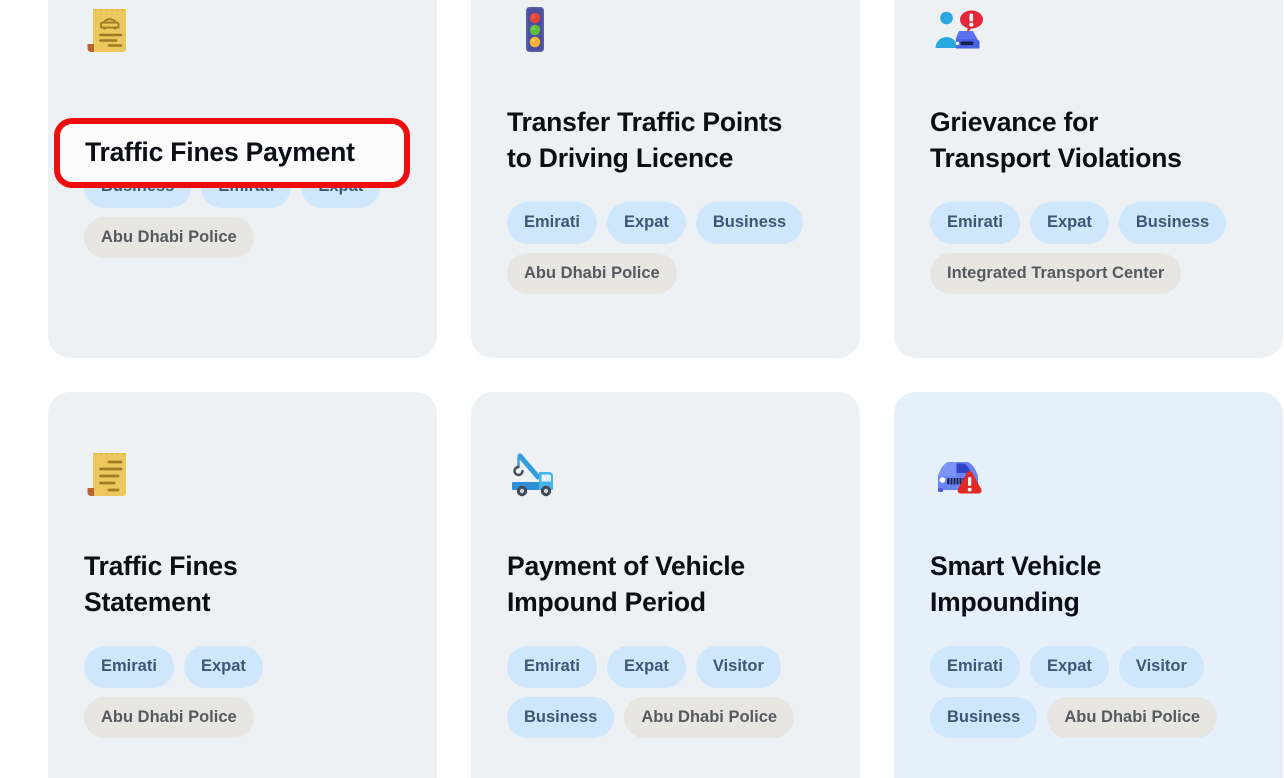 Image resolution: width=1284 pixels, height=778 pixels. Describe the element at coordinates (1056, 273) in the screenshot. I see `entity-chip: Integrated Transport Center` at that location.